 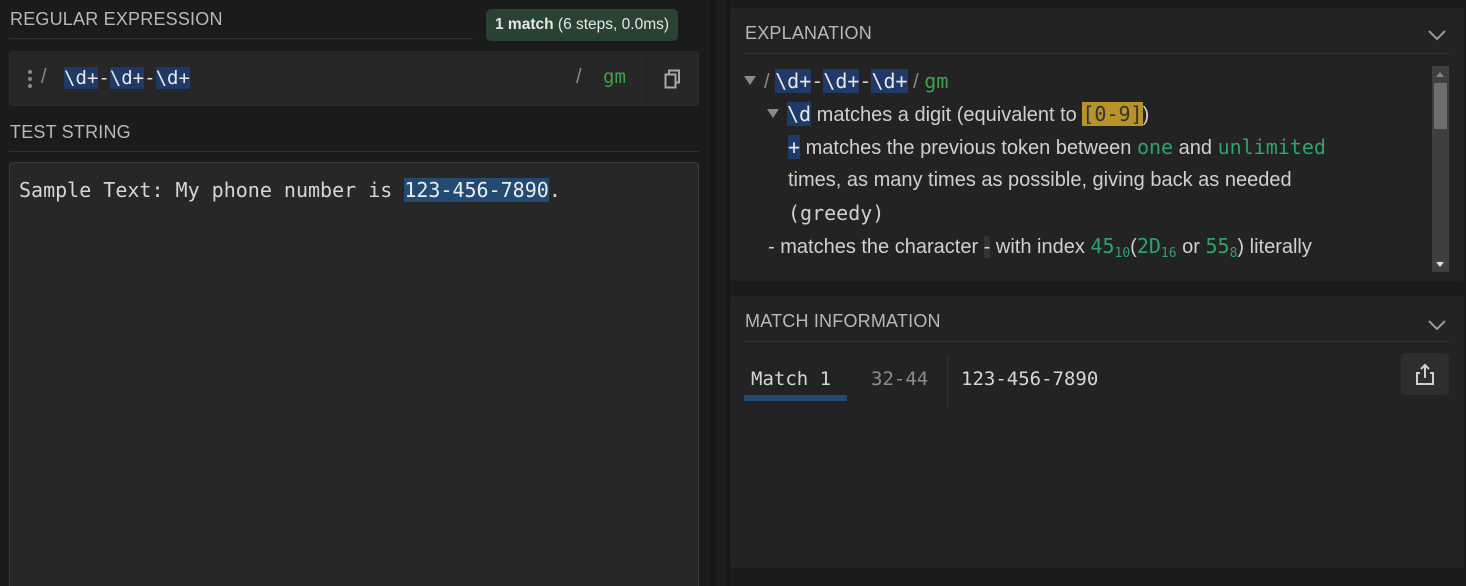 What do you see at coordinates (799, 114) in the screenshot?
I see `digit-token: \d` at bounding box center [799, 114].